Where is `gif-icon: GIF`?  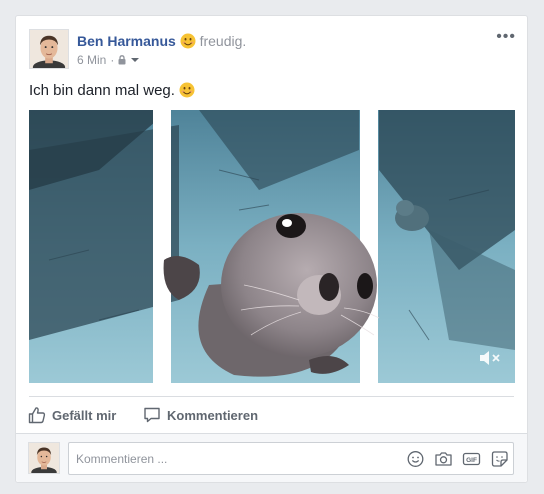 gif-icon: GIF is located at coordinates (471, 459).